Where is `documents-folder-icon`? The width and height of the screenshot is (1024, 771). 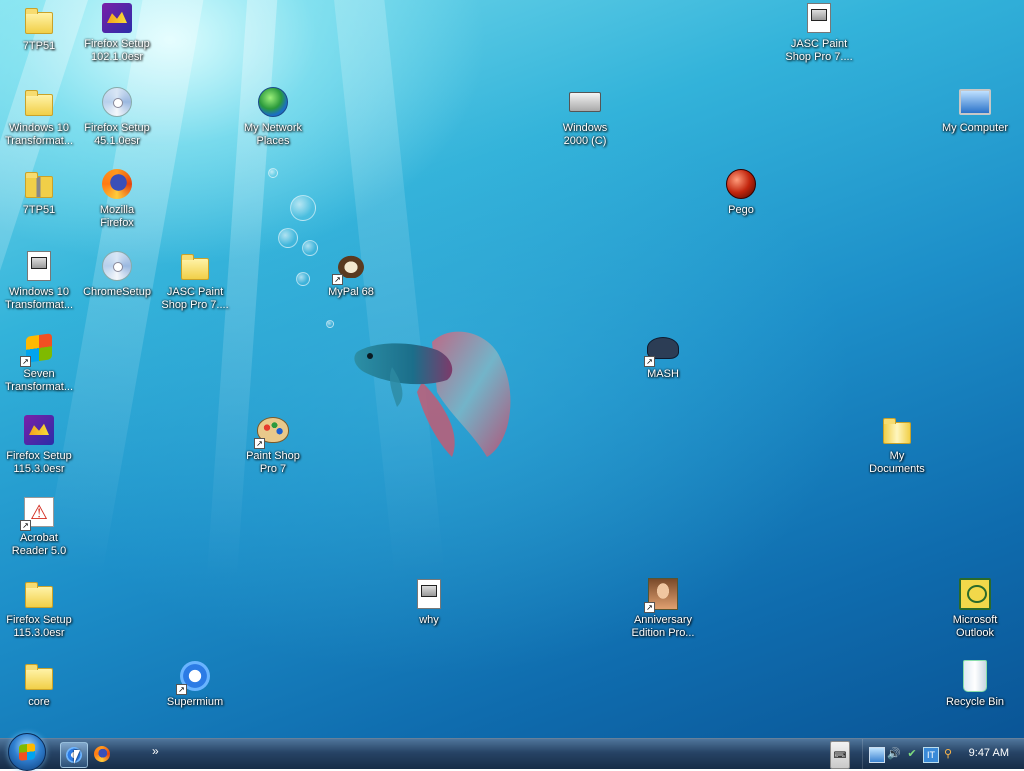
documents-folder-icon is located at coordinates (897, 431).